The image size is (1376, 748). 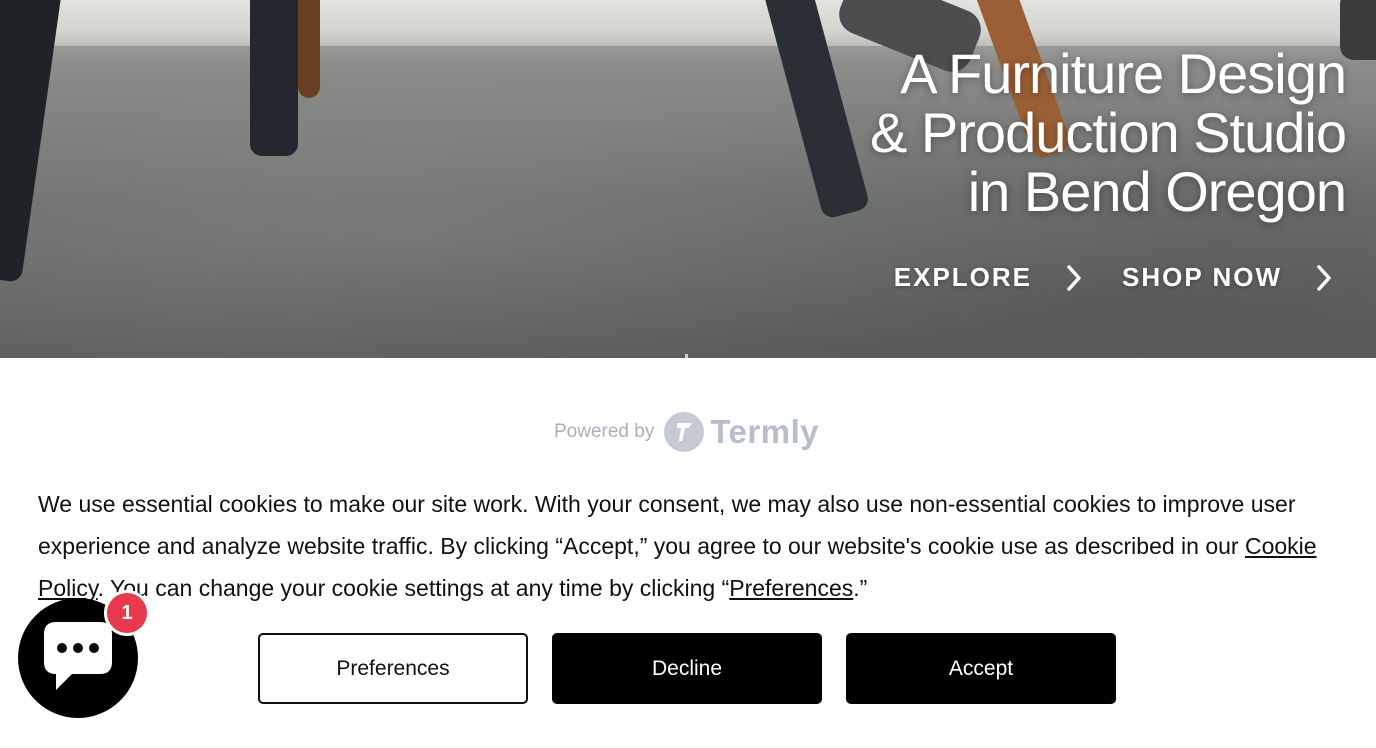 What do you see at coordinates (687, 668) in the screenshot?
I see `decline-button: Decline` at bounding box center [687, 668].